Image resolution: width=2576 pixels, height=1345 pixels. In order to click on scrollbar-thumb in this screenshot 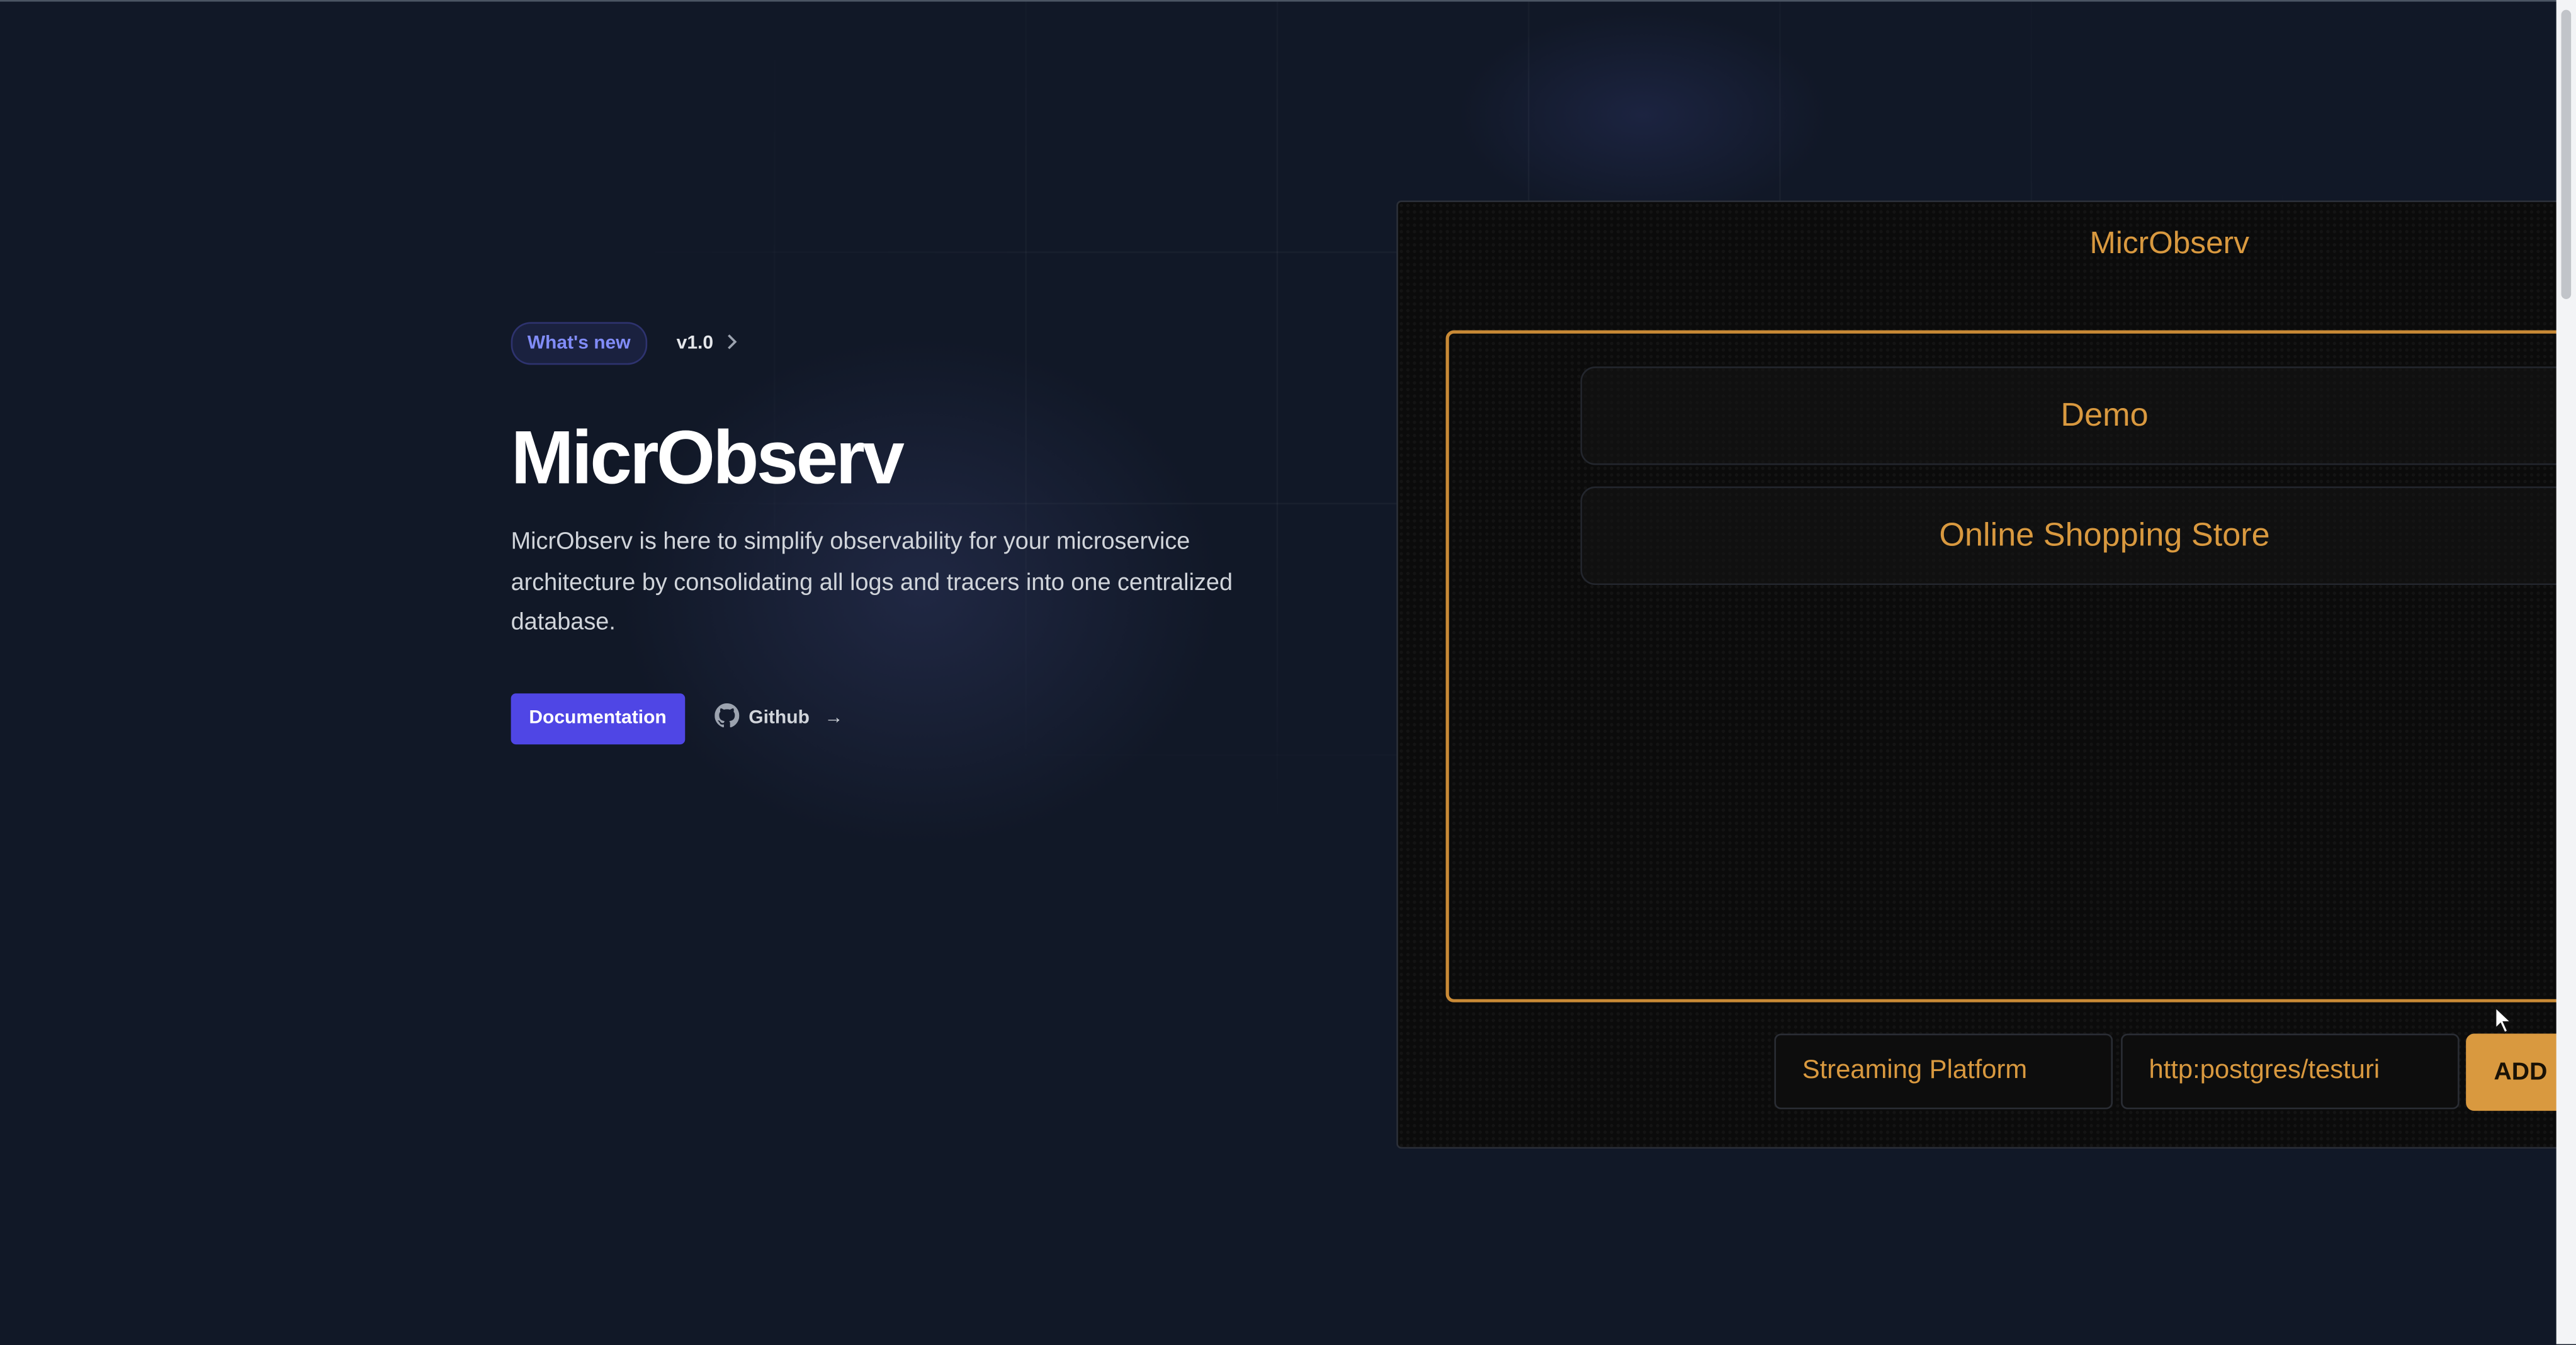, I will do `click(2566, 154)`.